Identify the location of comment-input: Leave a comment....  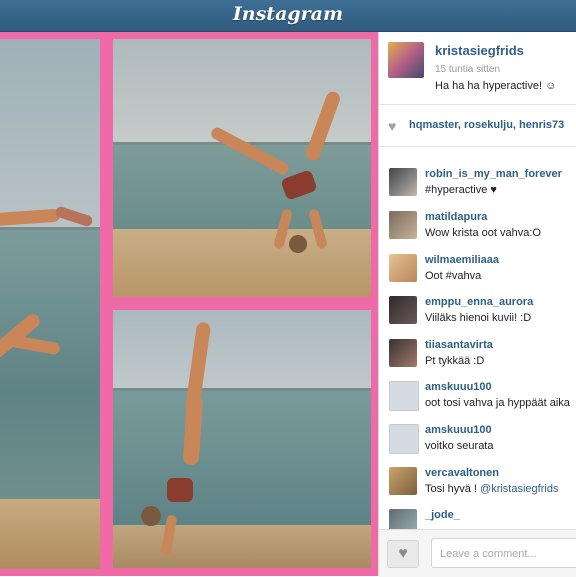
(503, 553).